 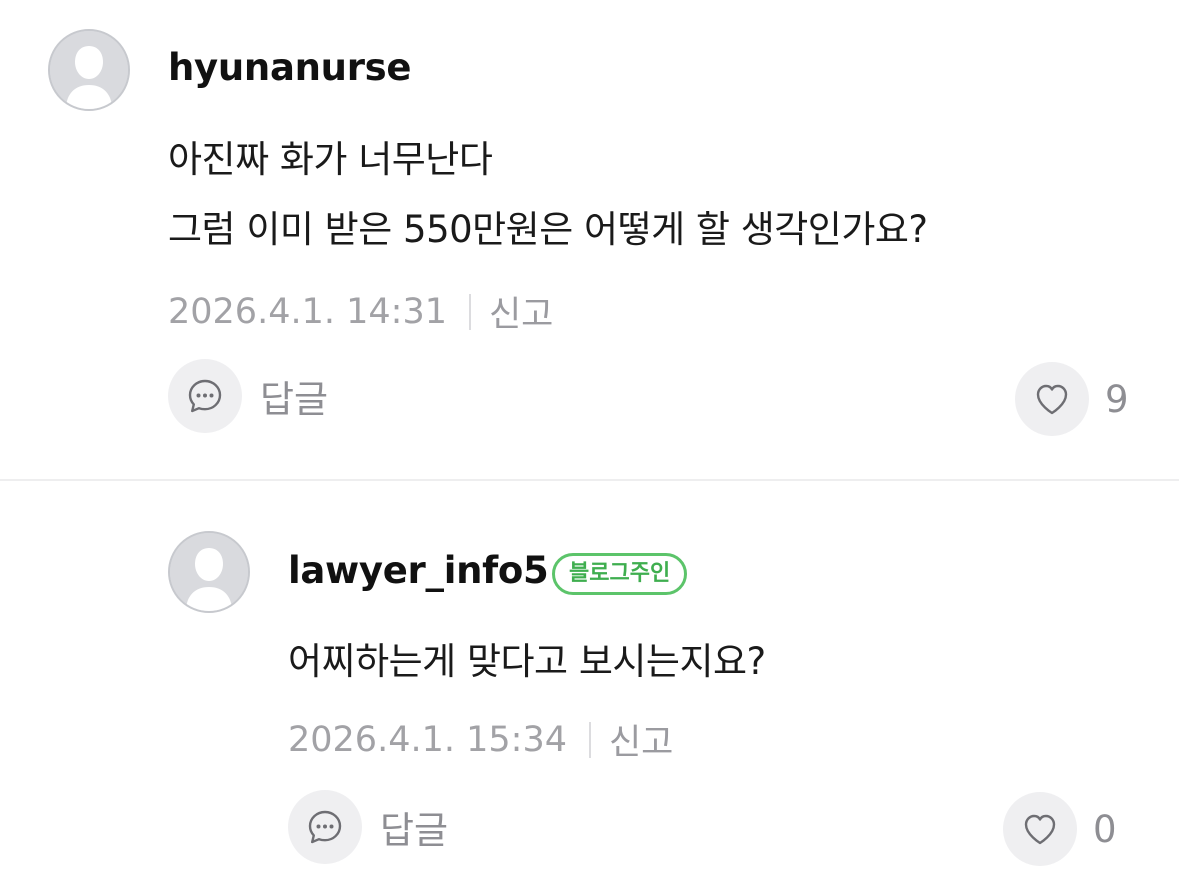 What do you see at coordinates (289, 67) in the screenshot?
I see `comment-username: hyunanurse` at bounding box center [289, 67].